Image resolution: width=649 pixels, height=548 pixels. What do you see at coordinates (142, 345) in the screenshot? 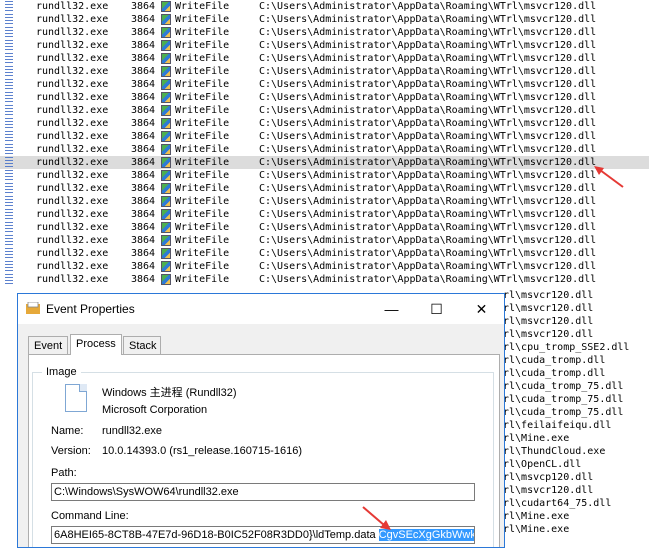
I see `tab-stack: Stack` at bounding box center [142, 345].